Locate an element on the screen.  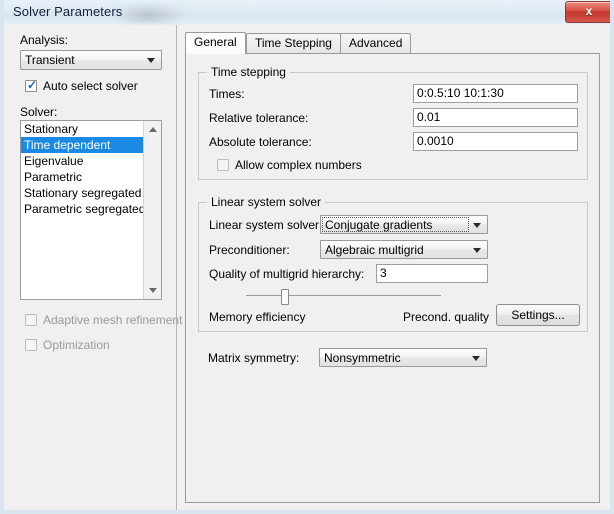
memory-efficiency-label: Memory efficiency is located at coordinates (257, 317).